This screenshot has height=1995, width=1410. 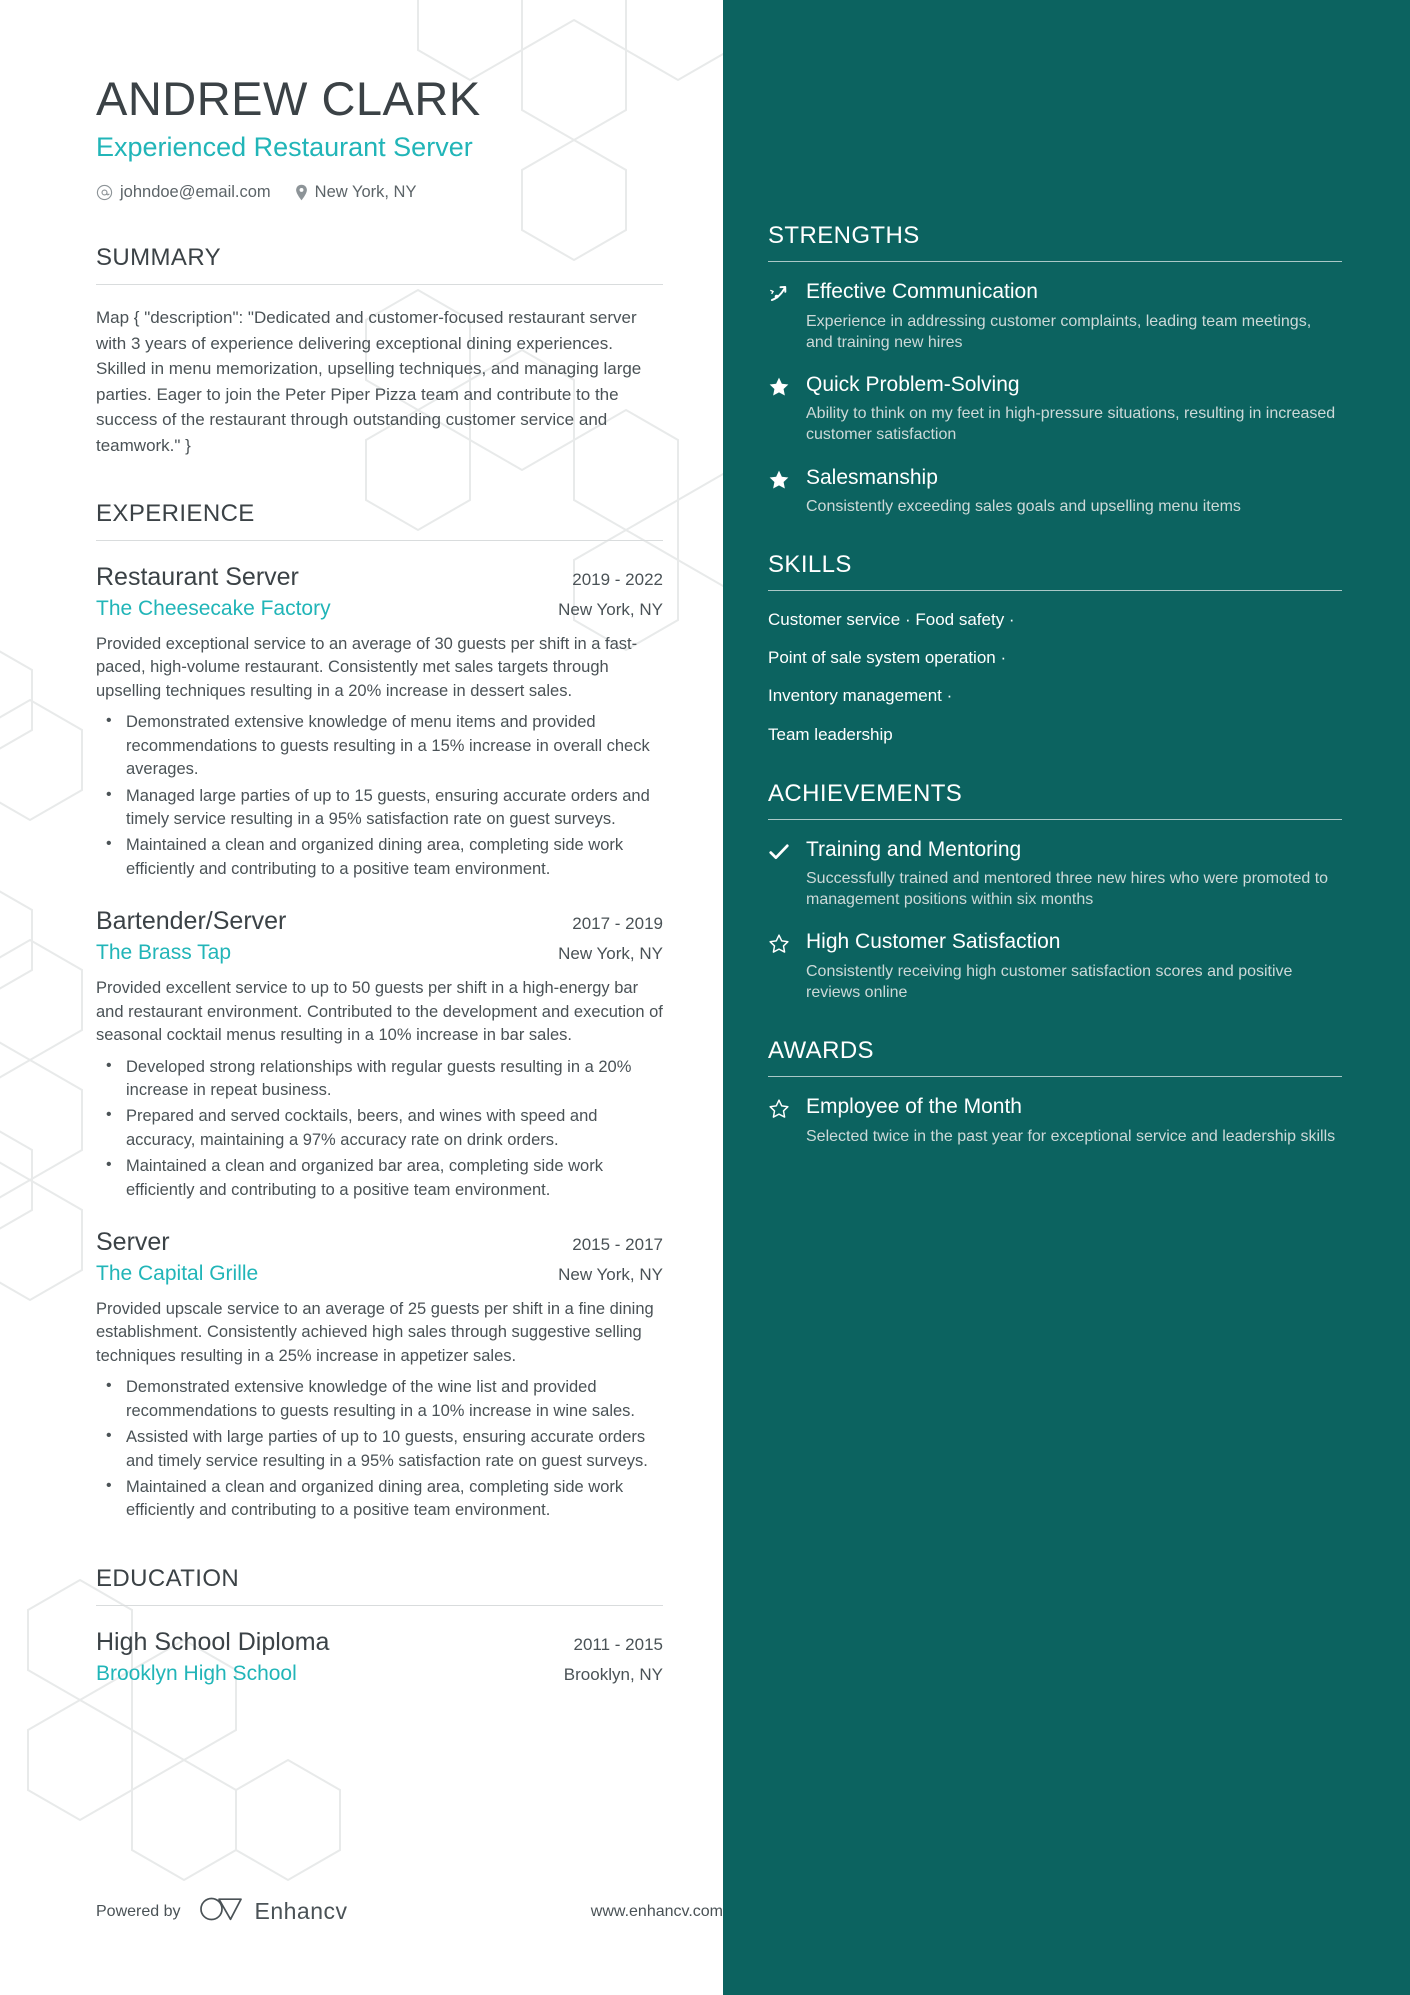 I want to click on school-name: Brooklyn High School, so click(x=196, y=1674).